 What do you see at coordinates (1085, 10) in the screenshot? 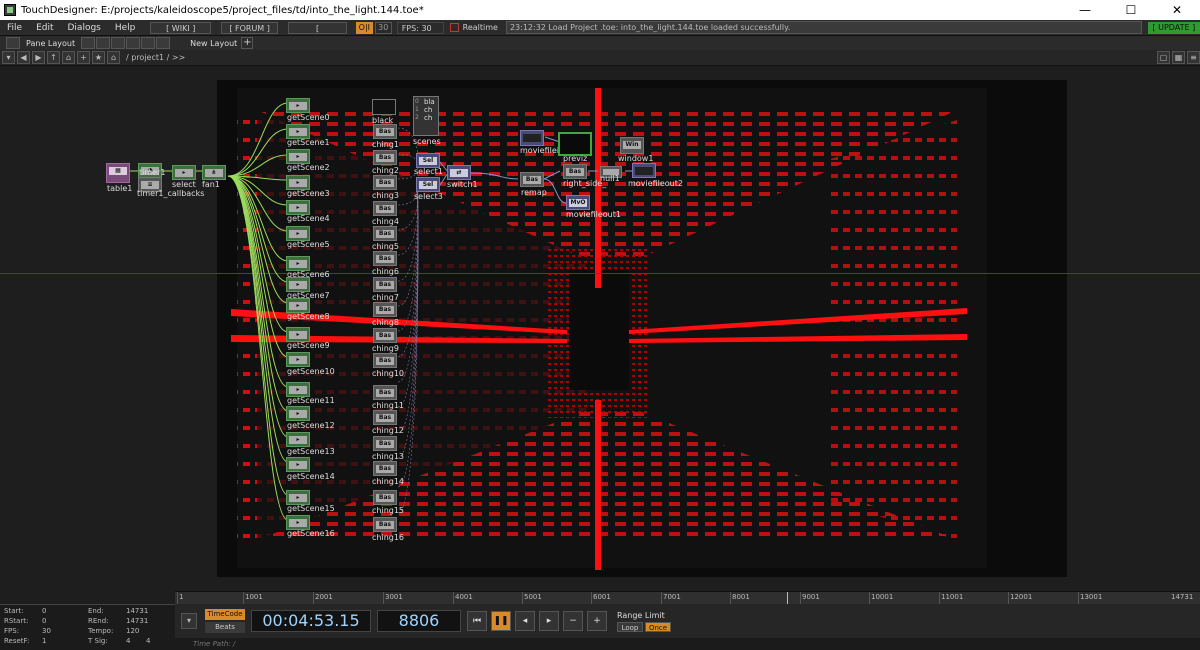
I see `minimize-button: —` at bounding box center [1085, 10].